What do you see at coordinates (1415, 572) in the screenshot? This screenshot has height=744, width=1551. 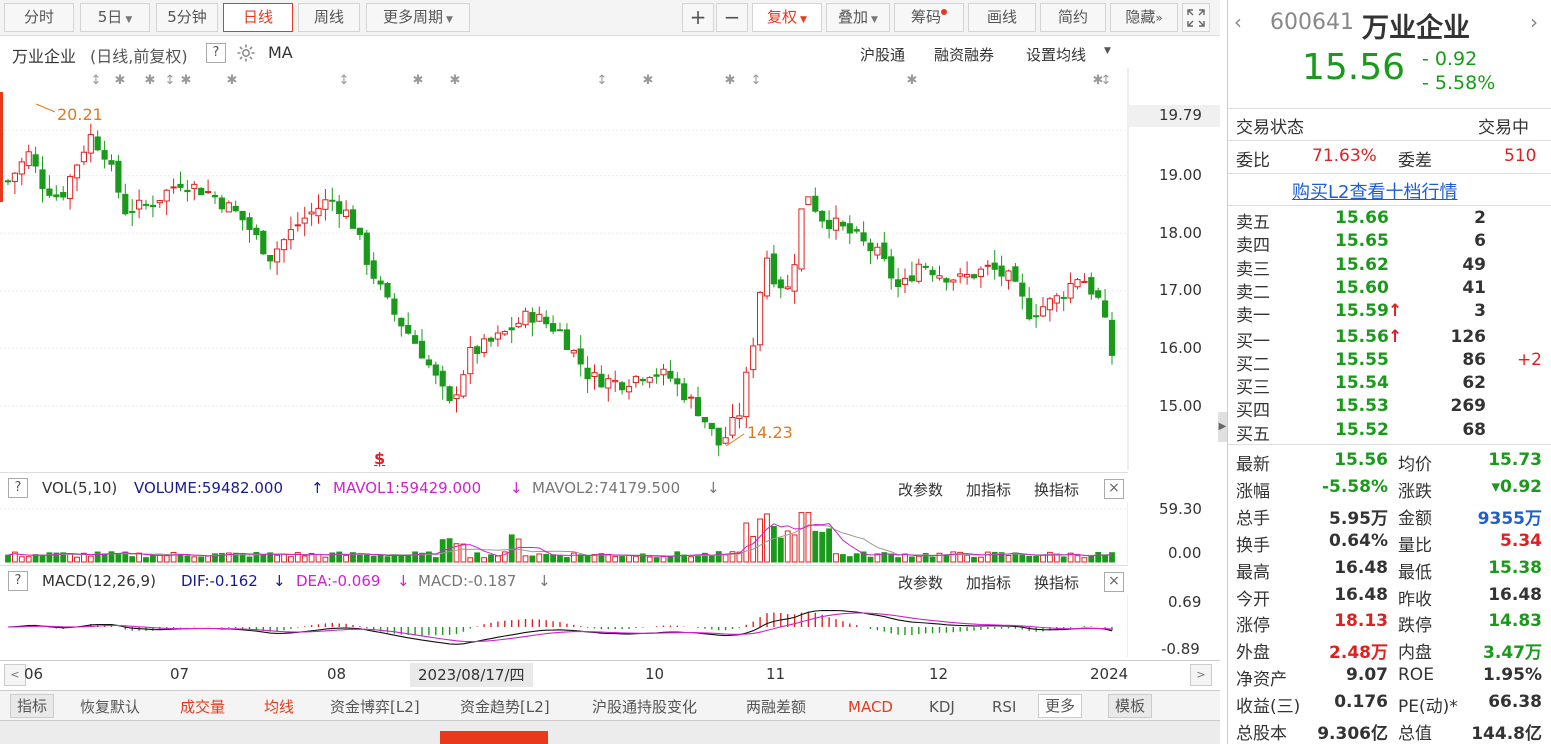 I see `stat-label: 最低` at bounding box center [1415, 572].